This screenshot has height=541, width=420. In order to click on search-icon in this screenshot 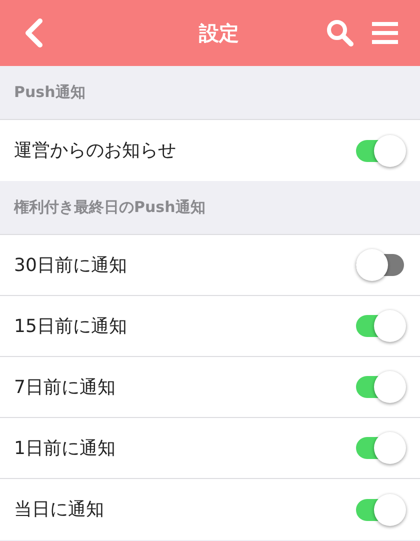, I will do `click(340, 33)`.